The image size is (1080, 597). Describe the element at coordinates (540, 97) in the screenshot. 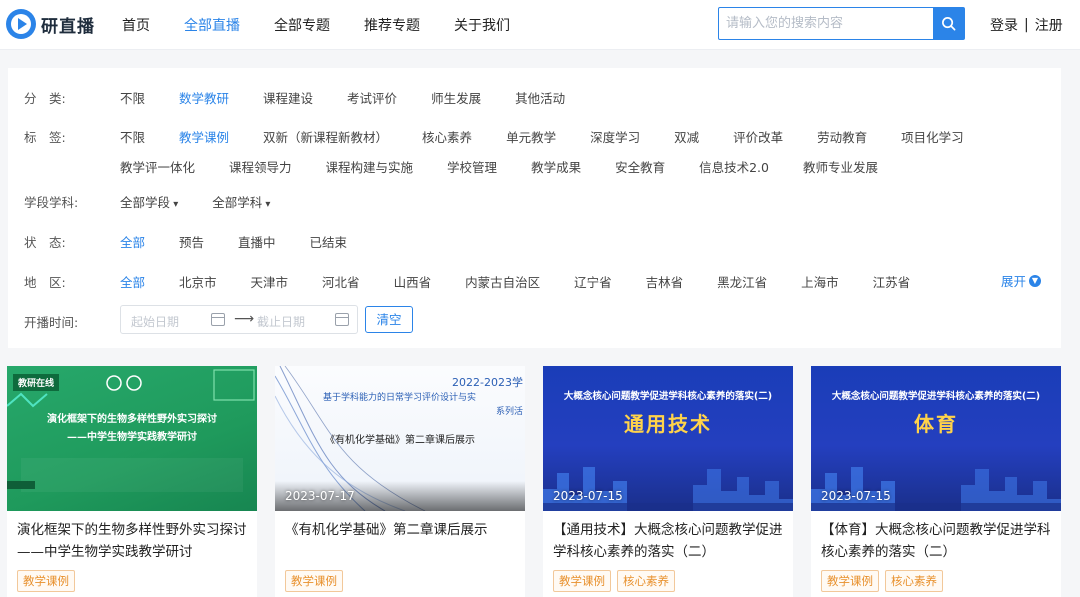

I see `category-option: 其他活动` at that location.